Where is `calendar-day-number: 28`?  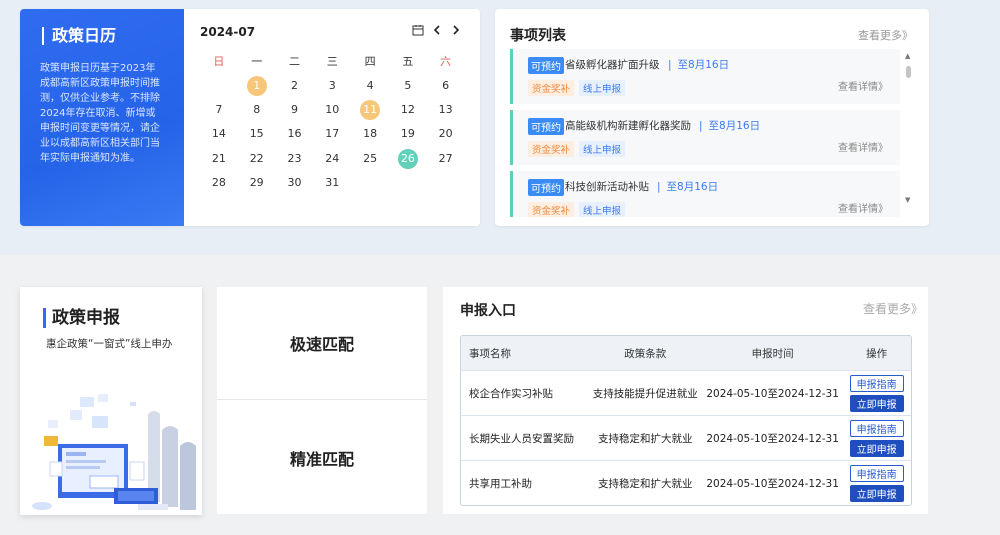
calendar-day-number: 28 is located at coordinates (218, 183).